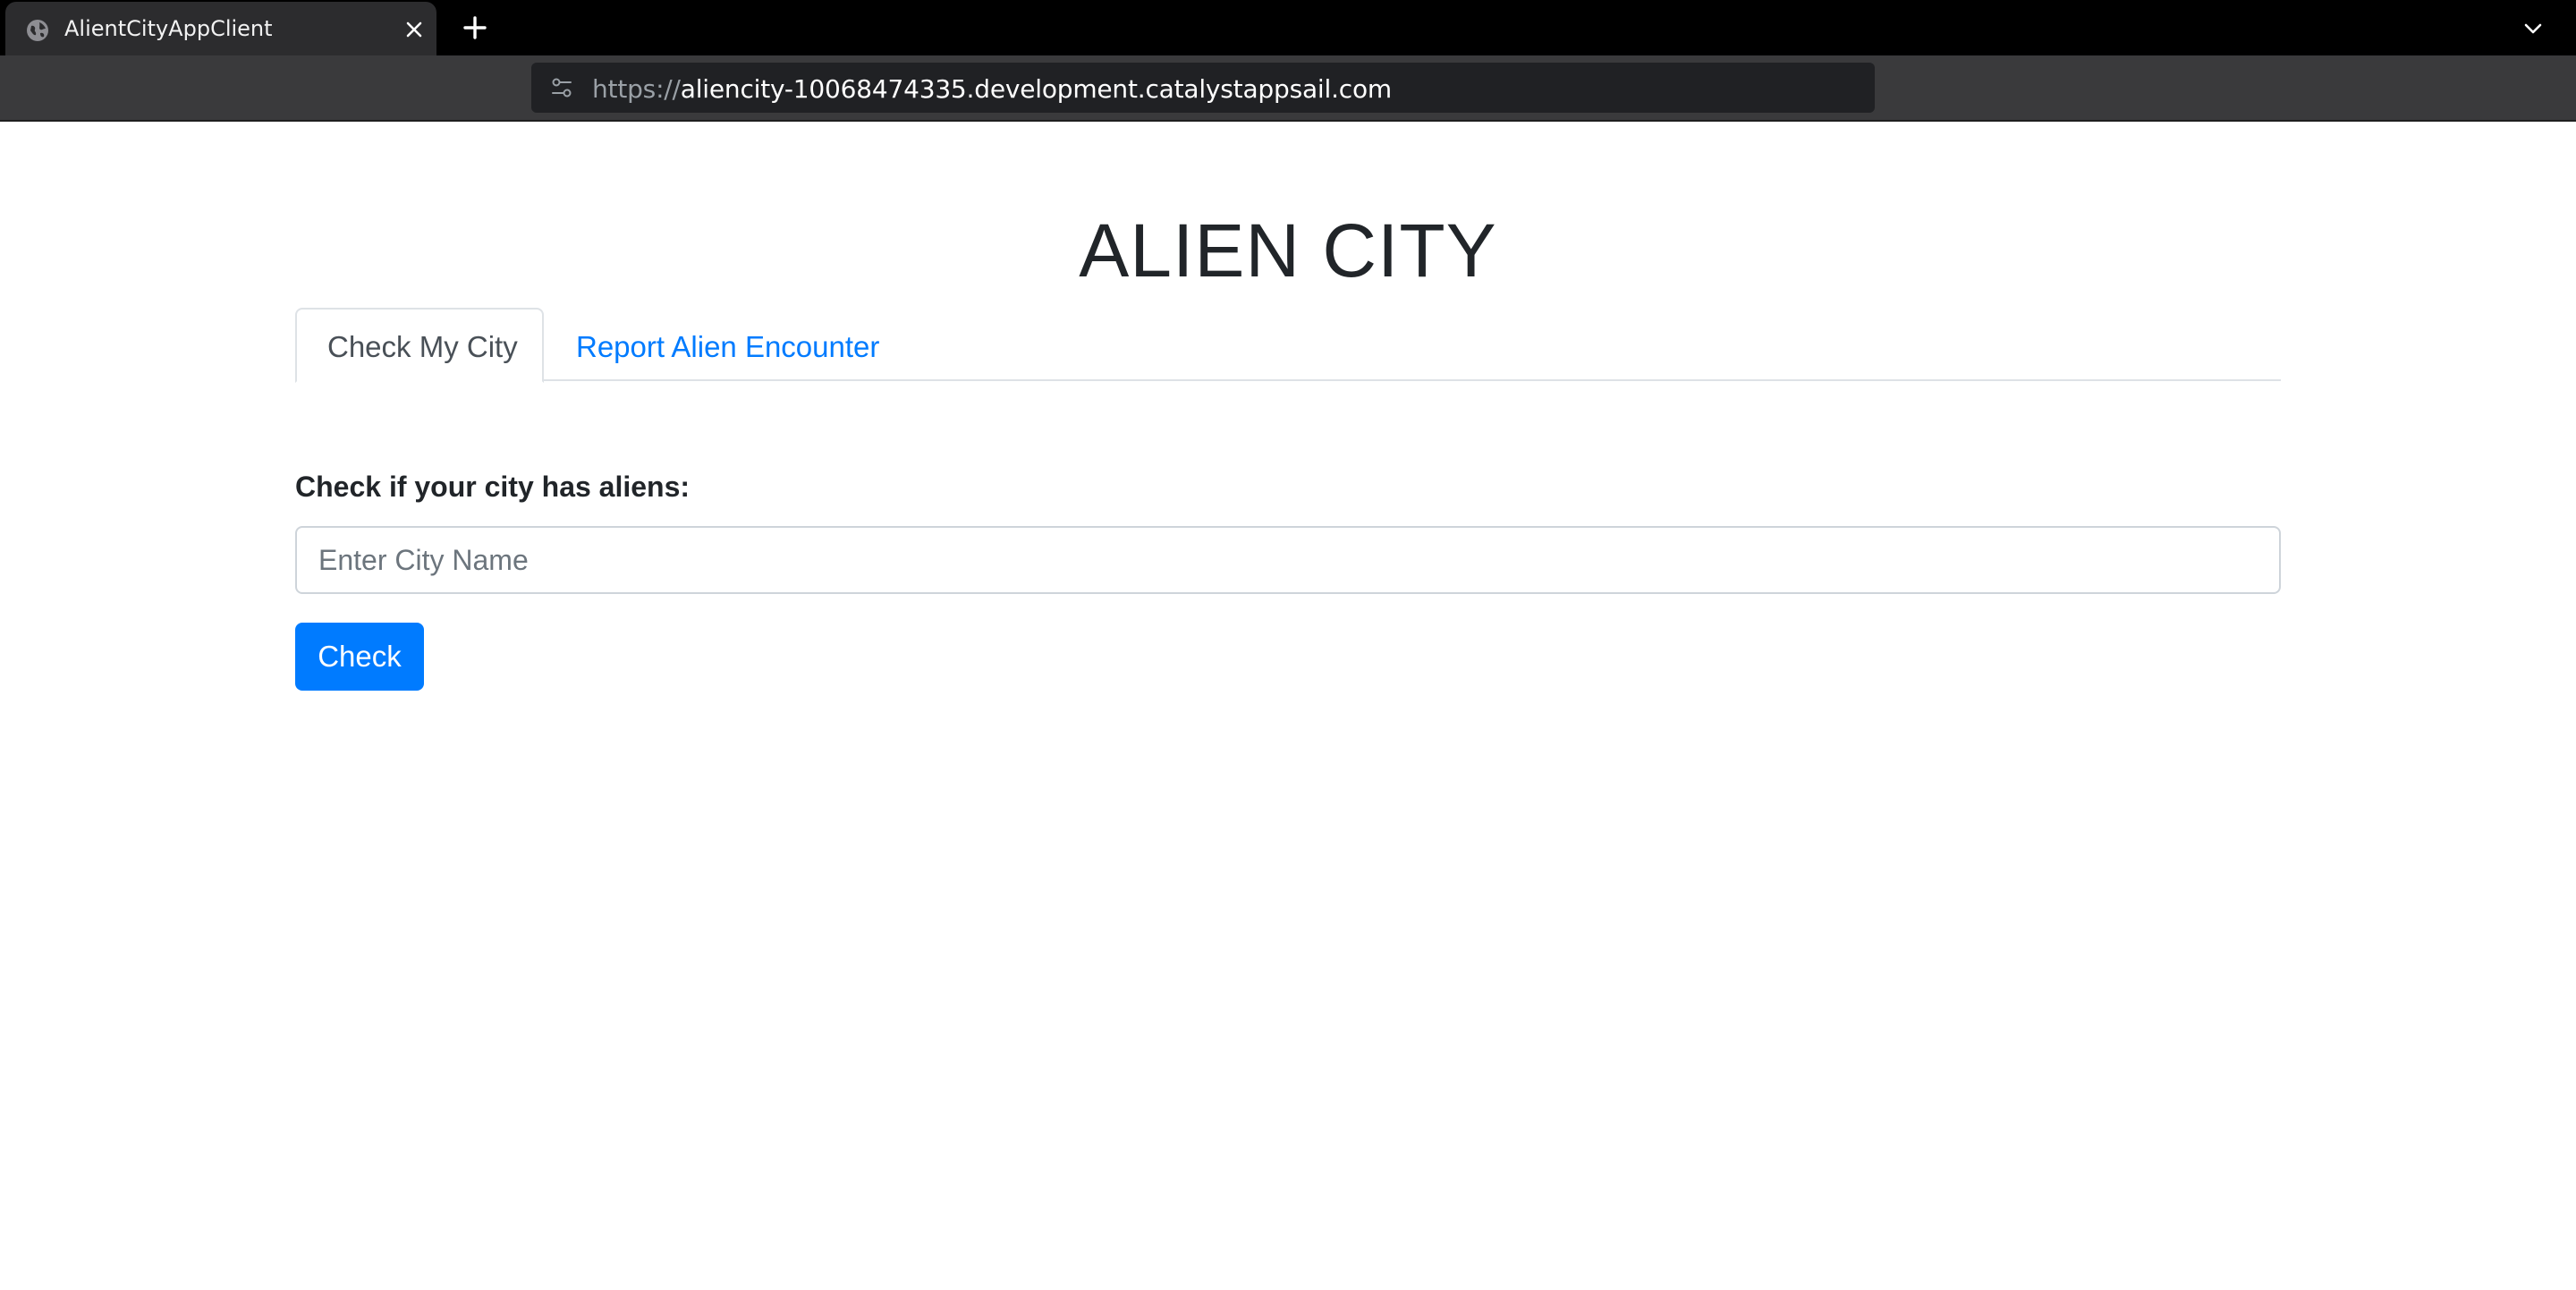 Image resolution: width=2576 pixels, height=1290 pixels. What do you see at coordinates (359, 657) in the screenshot?
I see `check-button: Check` at bounding box center [359, 657].